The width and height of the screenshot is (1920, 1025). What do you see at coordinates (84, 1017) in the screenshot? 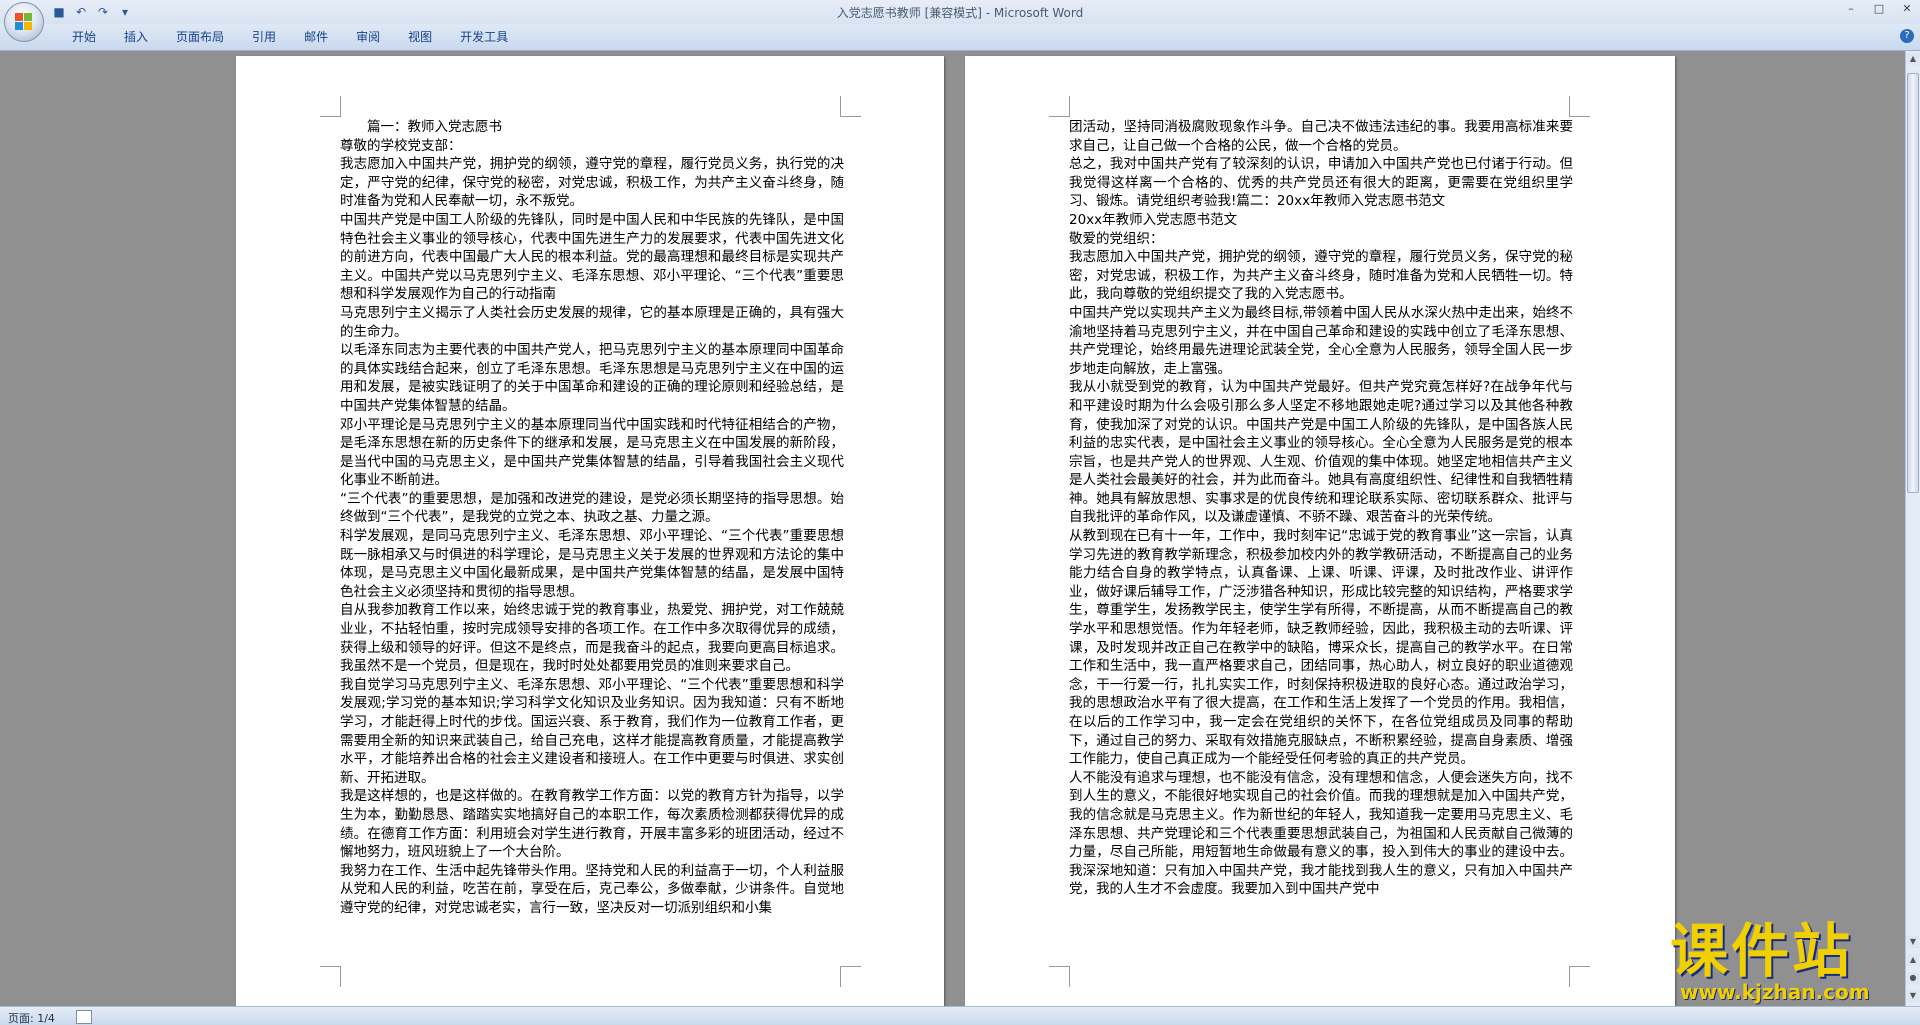
I see `proofing-icon` at bounding box center [84, 1017].